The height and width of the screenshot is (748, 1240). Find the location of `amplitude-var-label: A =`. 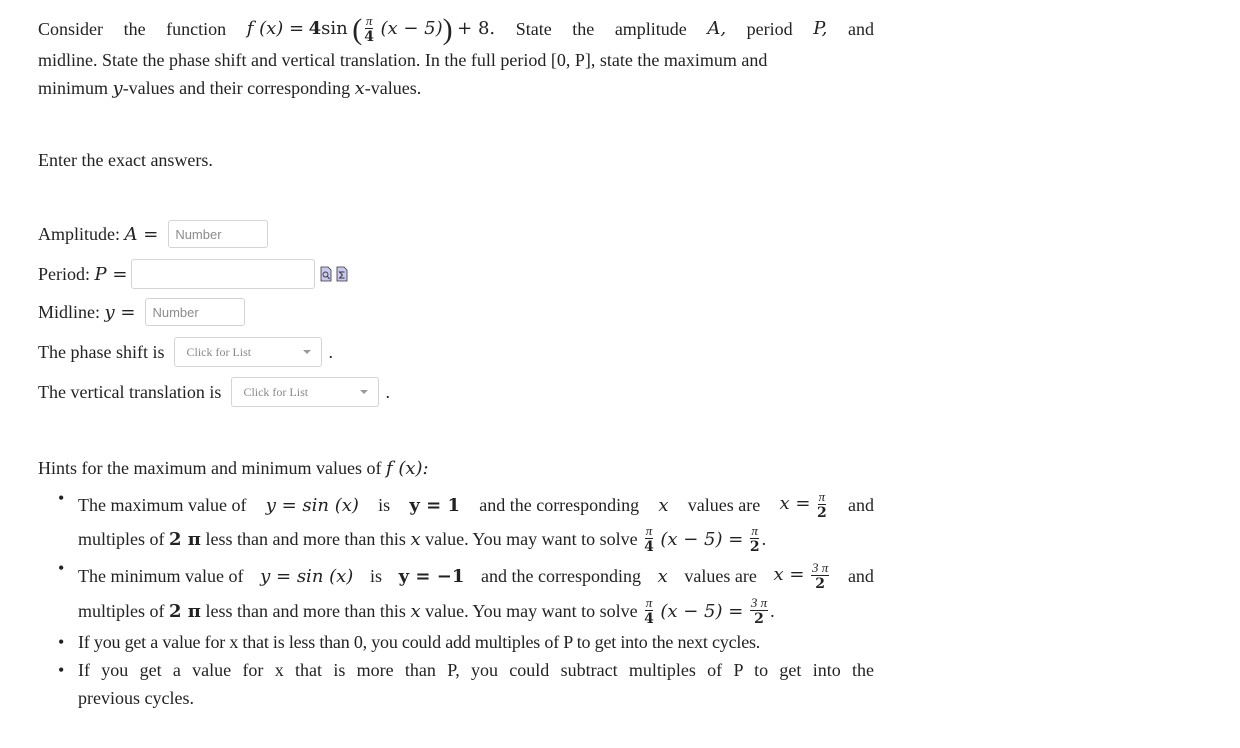

amplitude-var-label: A = is located at coordinates (141, 234).